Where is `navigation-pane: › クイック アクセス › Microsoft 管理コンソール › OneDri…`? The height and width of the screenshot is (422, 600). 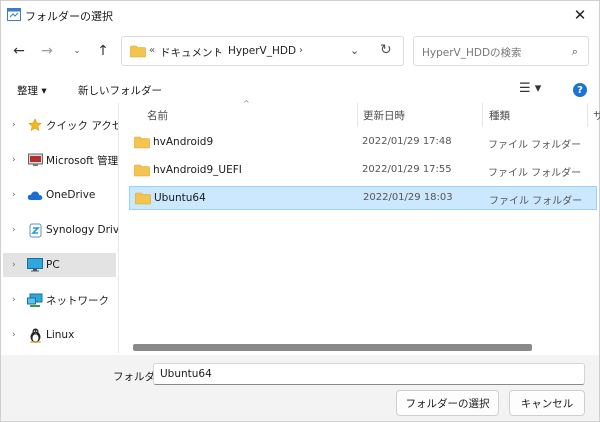
navigation-pane: › クイック アクセス › Microsoft 管理コンソール › OneDri… is located at coordinates (59, 228).